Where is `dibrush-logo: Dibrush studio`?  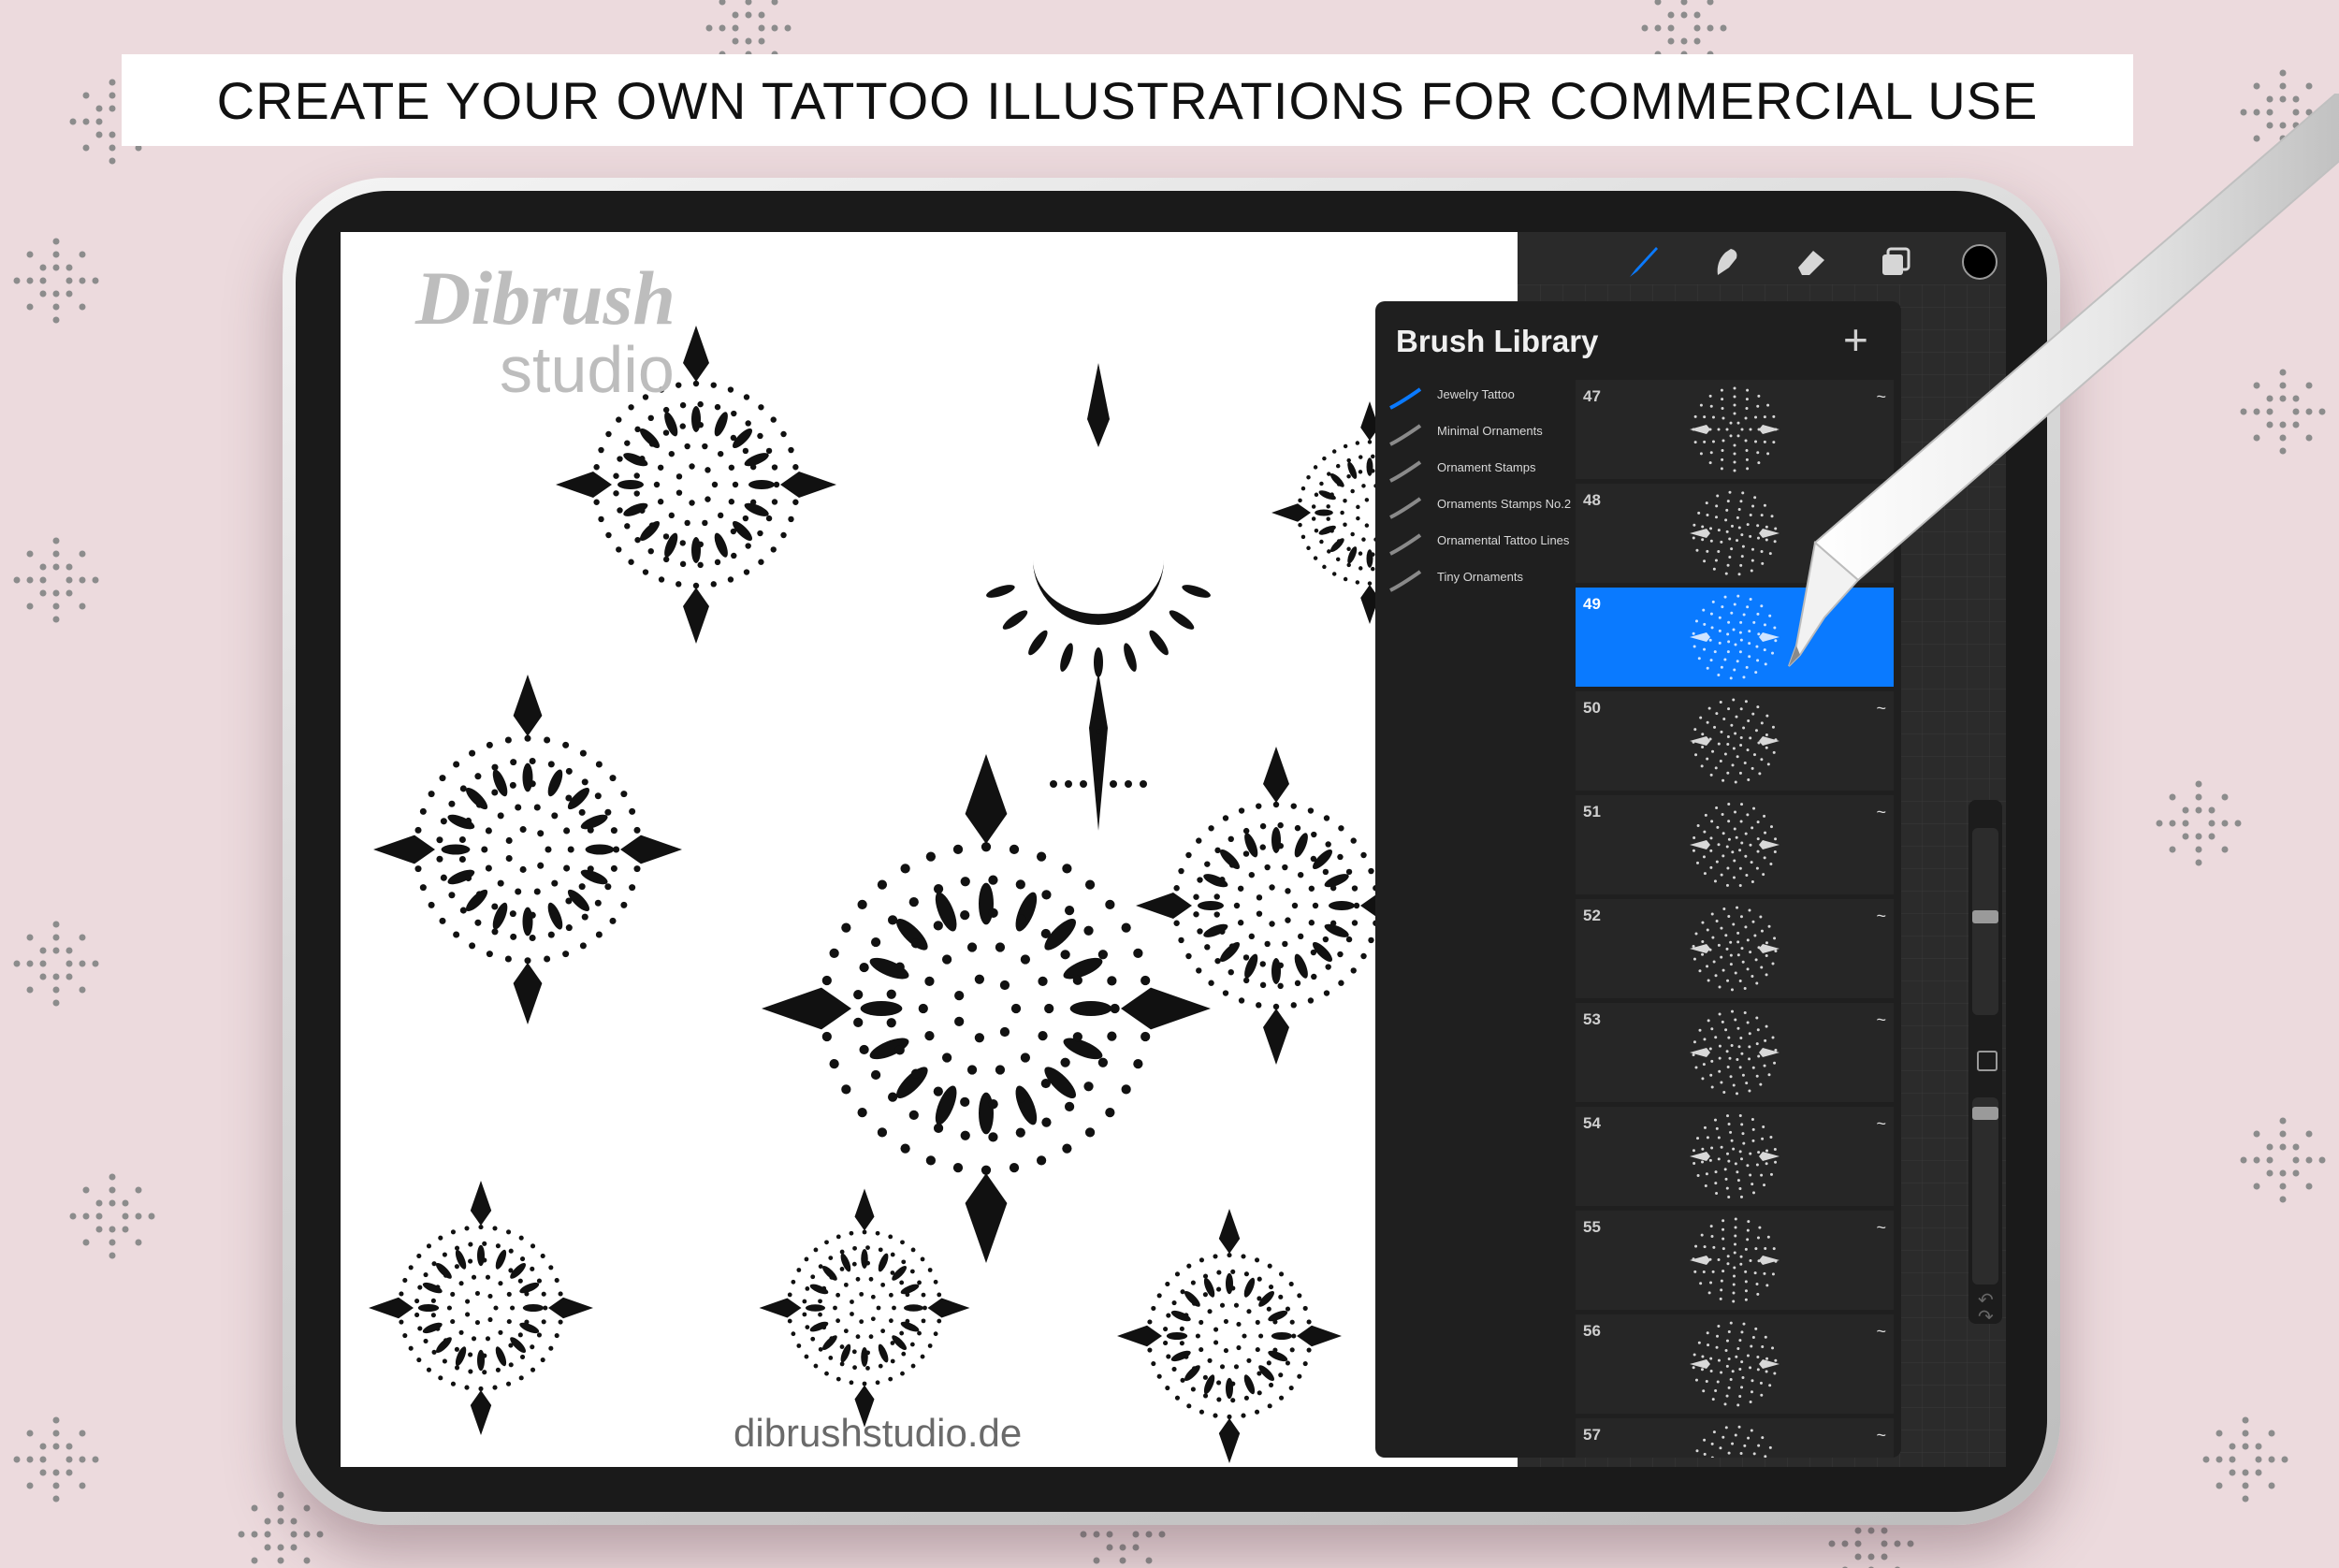
dibrush-logo: Dibrush studio is located at coordinates (545, 331).